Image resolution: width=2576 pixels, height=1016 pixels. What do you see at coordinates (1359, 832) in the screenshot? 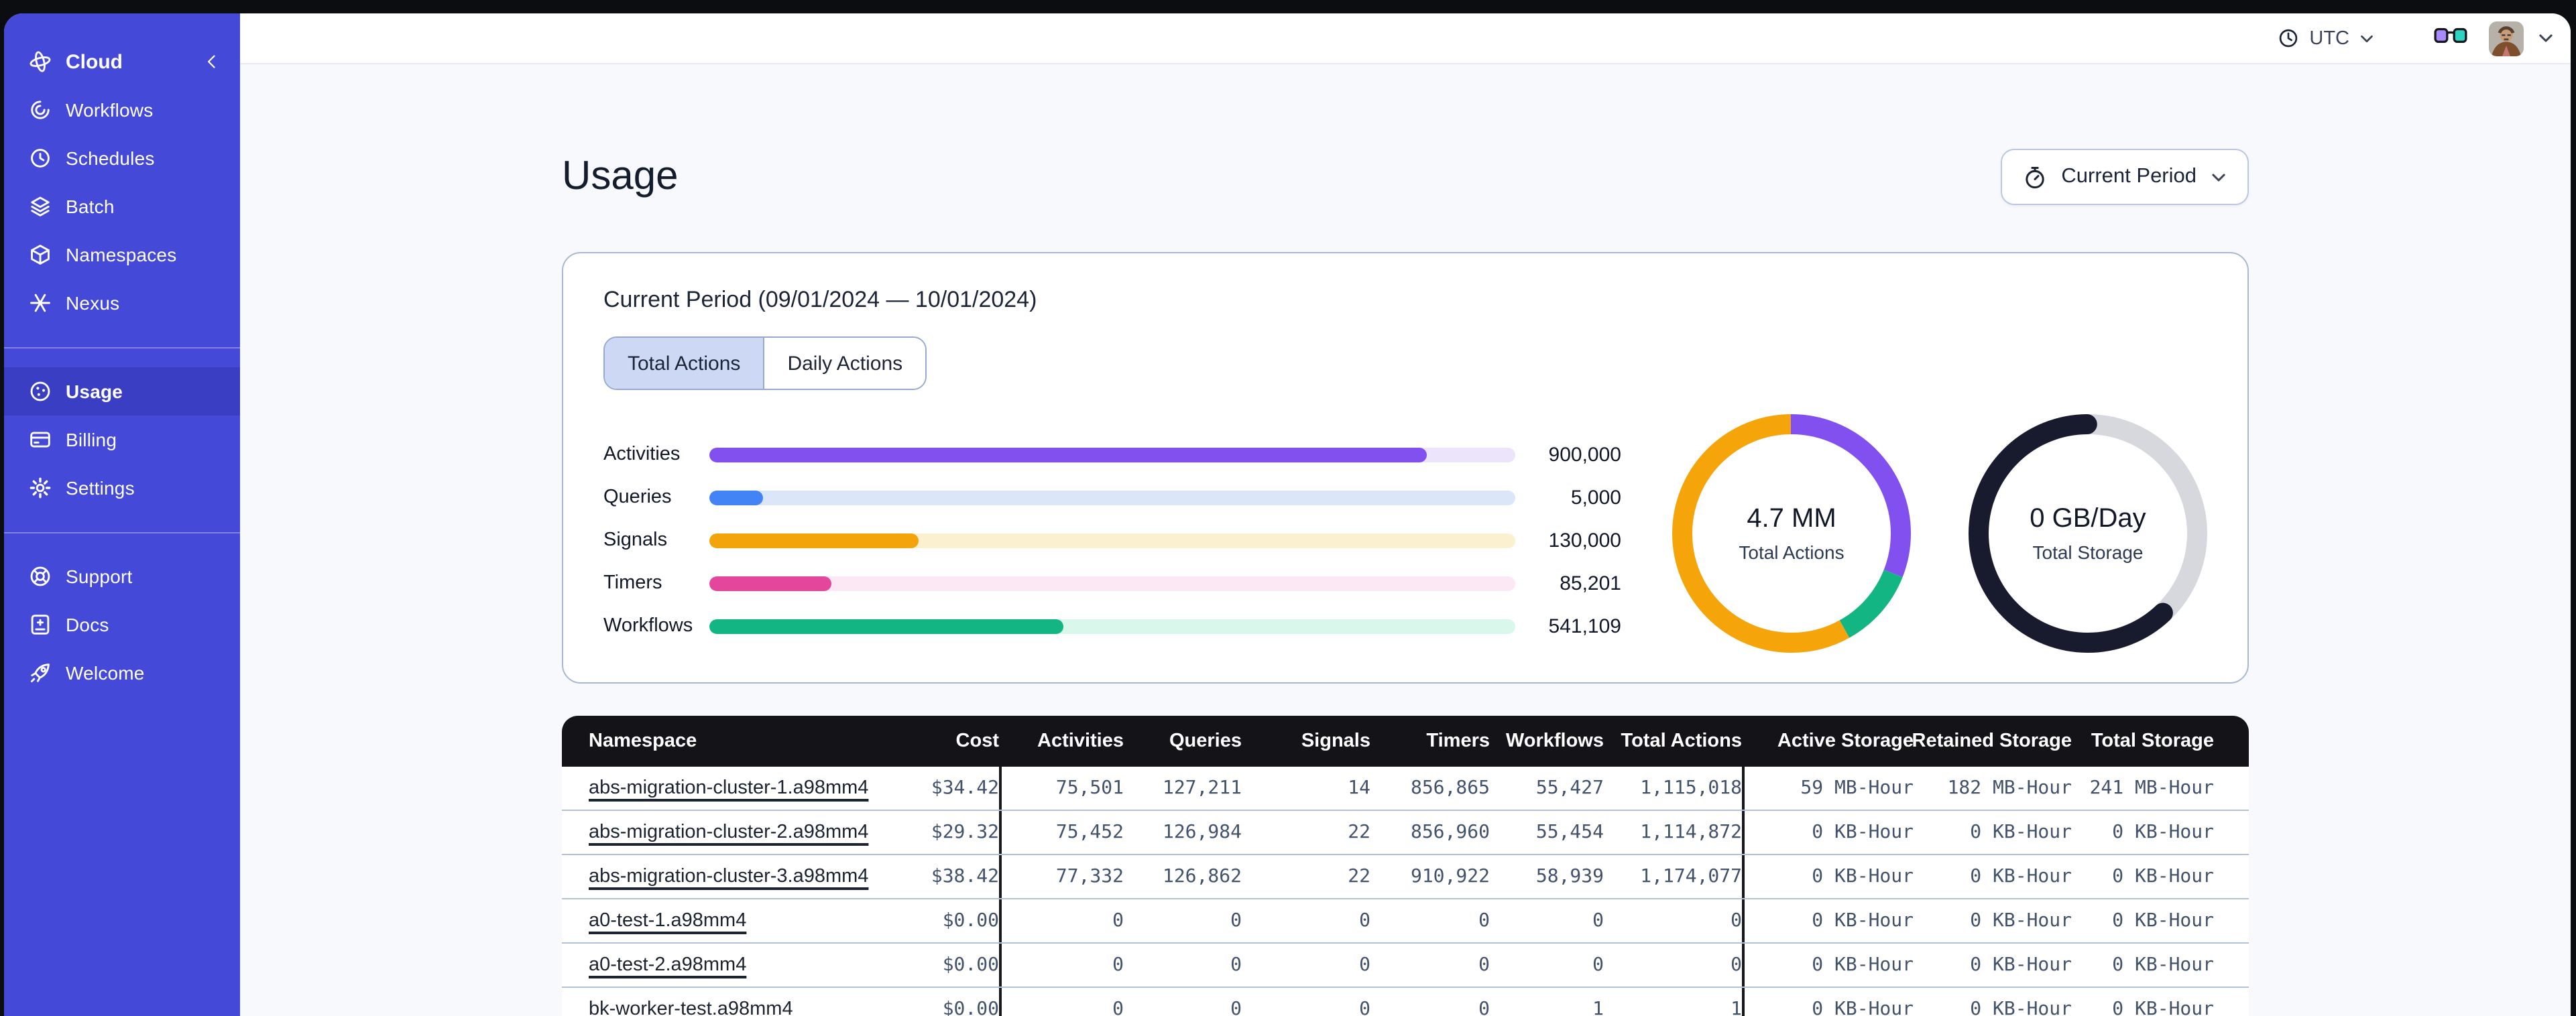
I see `cell-value: 22` at bounding box center [1359, 832].